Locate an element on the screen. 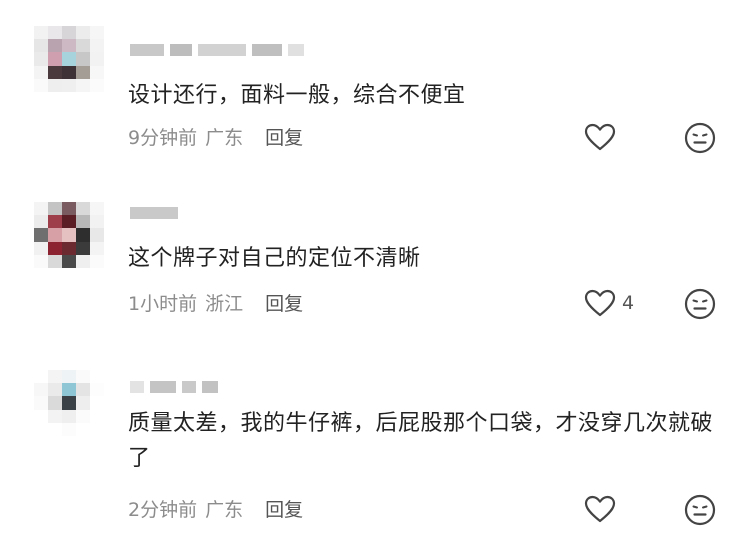  comment-time: 2分钟前 is located at coordinates (163, 509).